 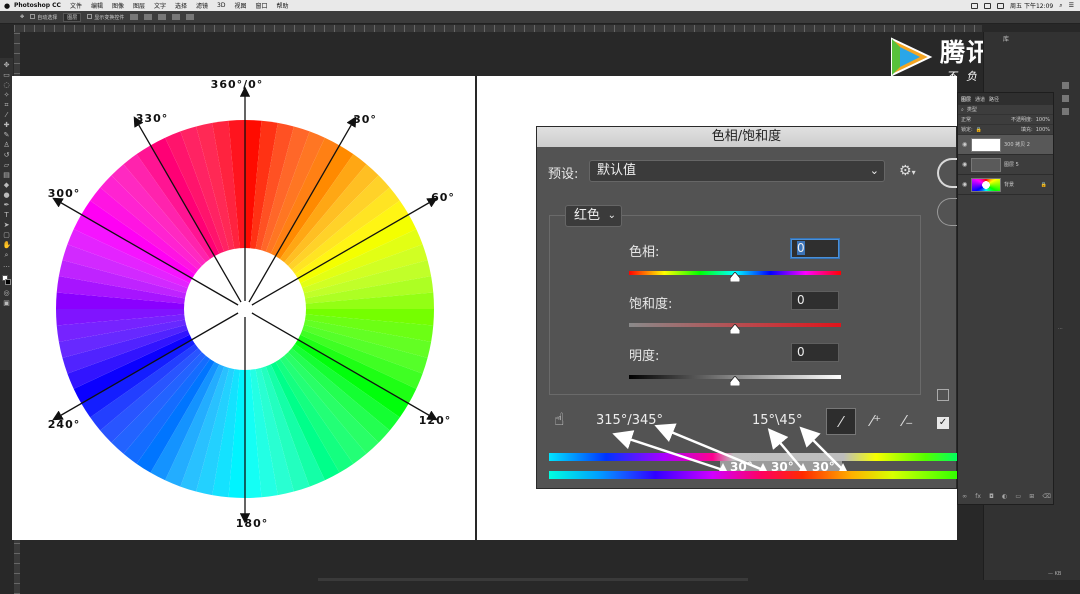 What do you see at coordinates (735, 329) in the screenshot?
I see `saturation-slider-thumb` at bounding box center [735, 329].